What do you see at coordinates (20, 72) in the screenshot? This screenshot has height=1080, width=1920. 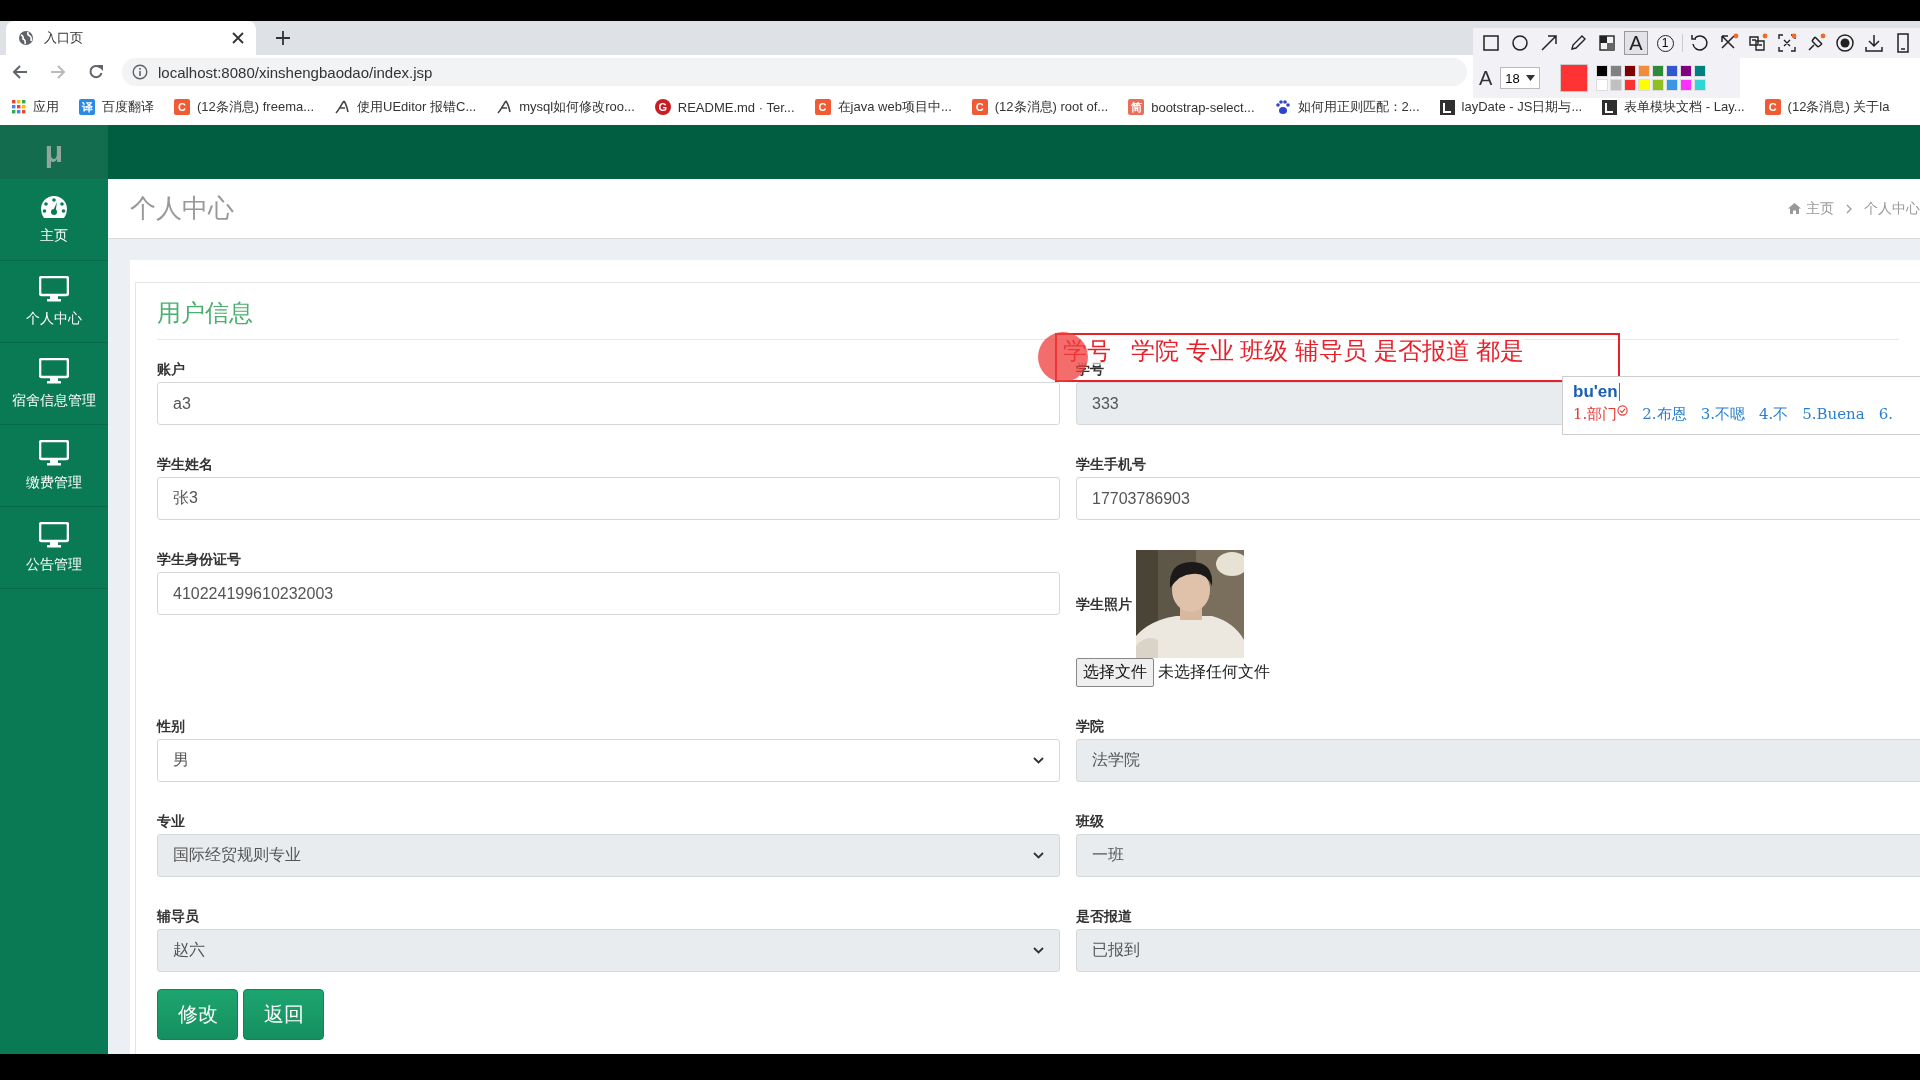 I see `back-icon` at bounding box center [20, 72].